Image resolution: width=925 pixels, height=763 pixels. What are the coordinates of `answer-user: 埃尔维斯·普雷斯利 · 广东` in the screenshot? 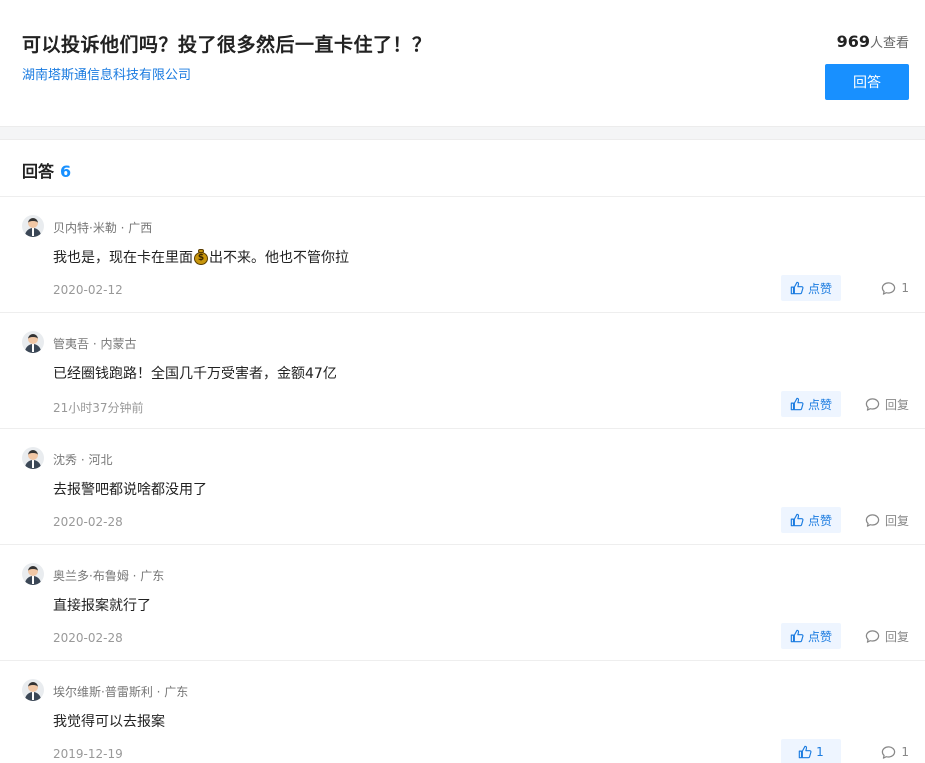 It's located at (120, 691).